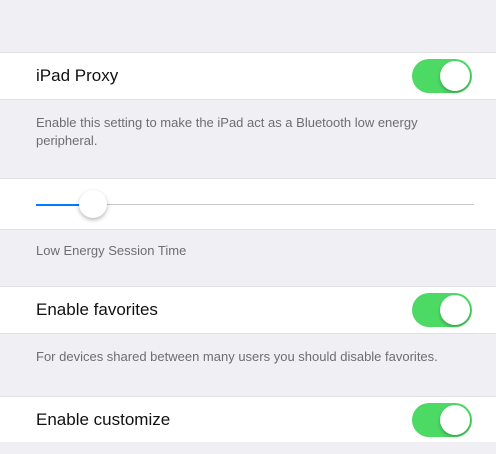  I want to click on session-time-slider-track, so click(255, 204).